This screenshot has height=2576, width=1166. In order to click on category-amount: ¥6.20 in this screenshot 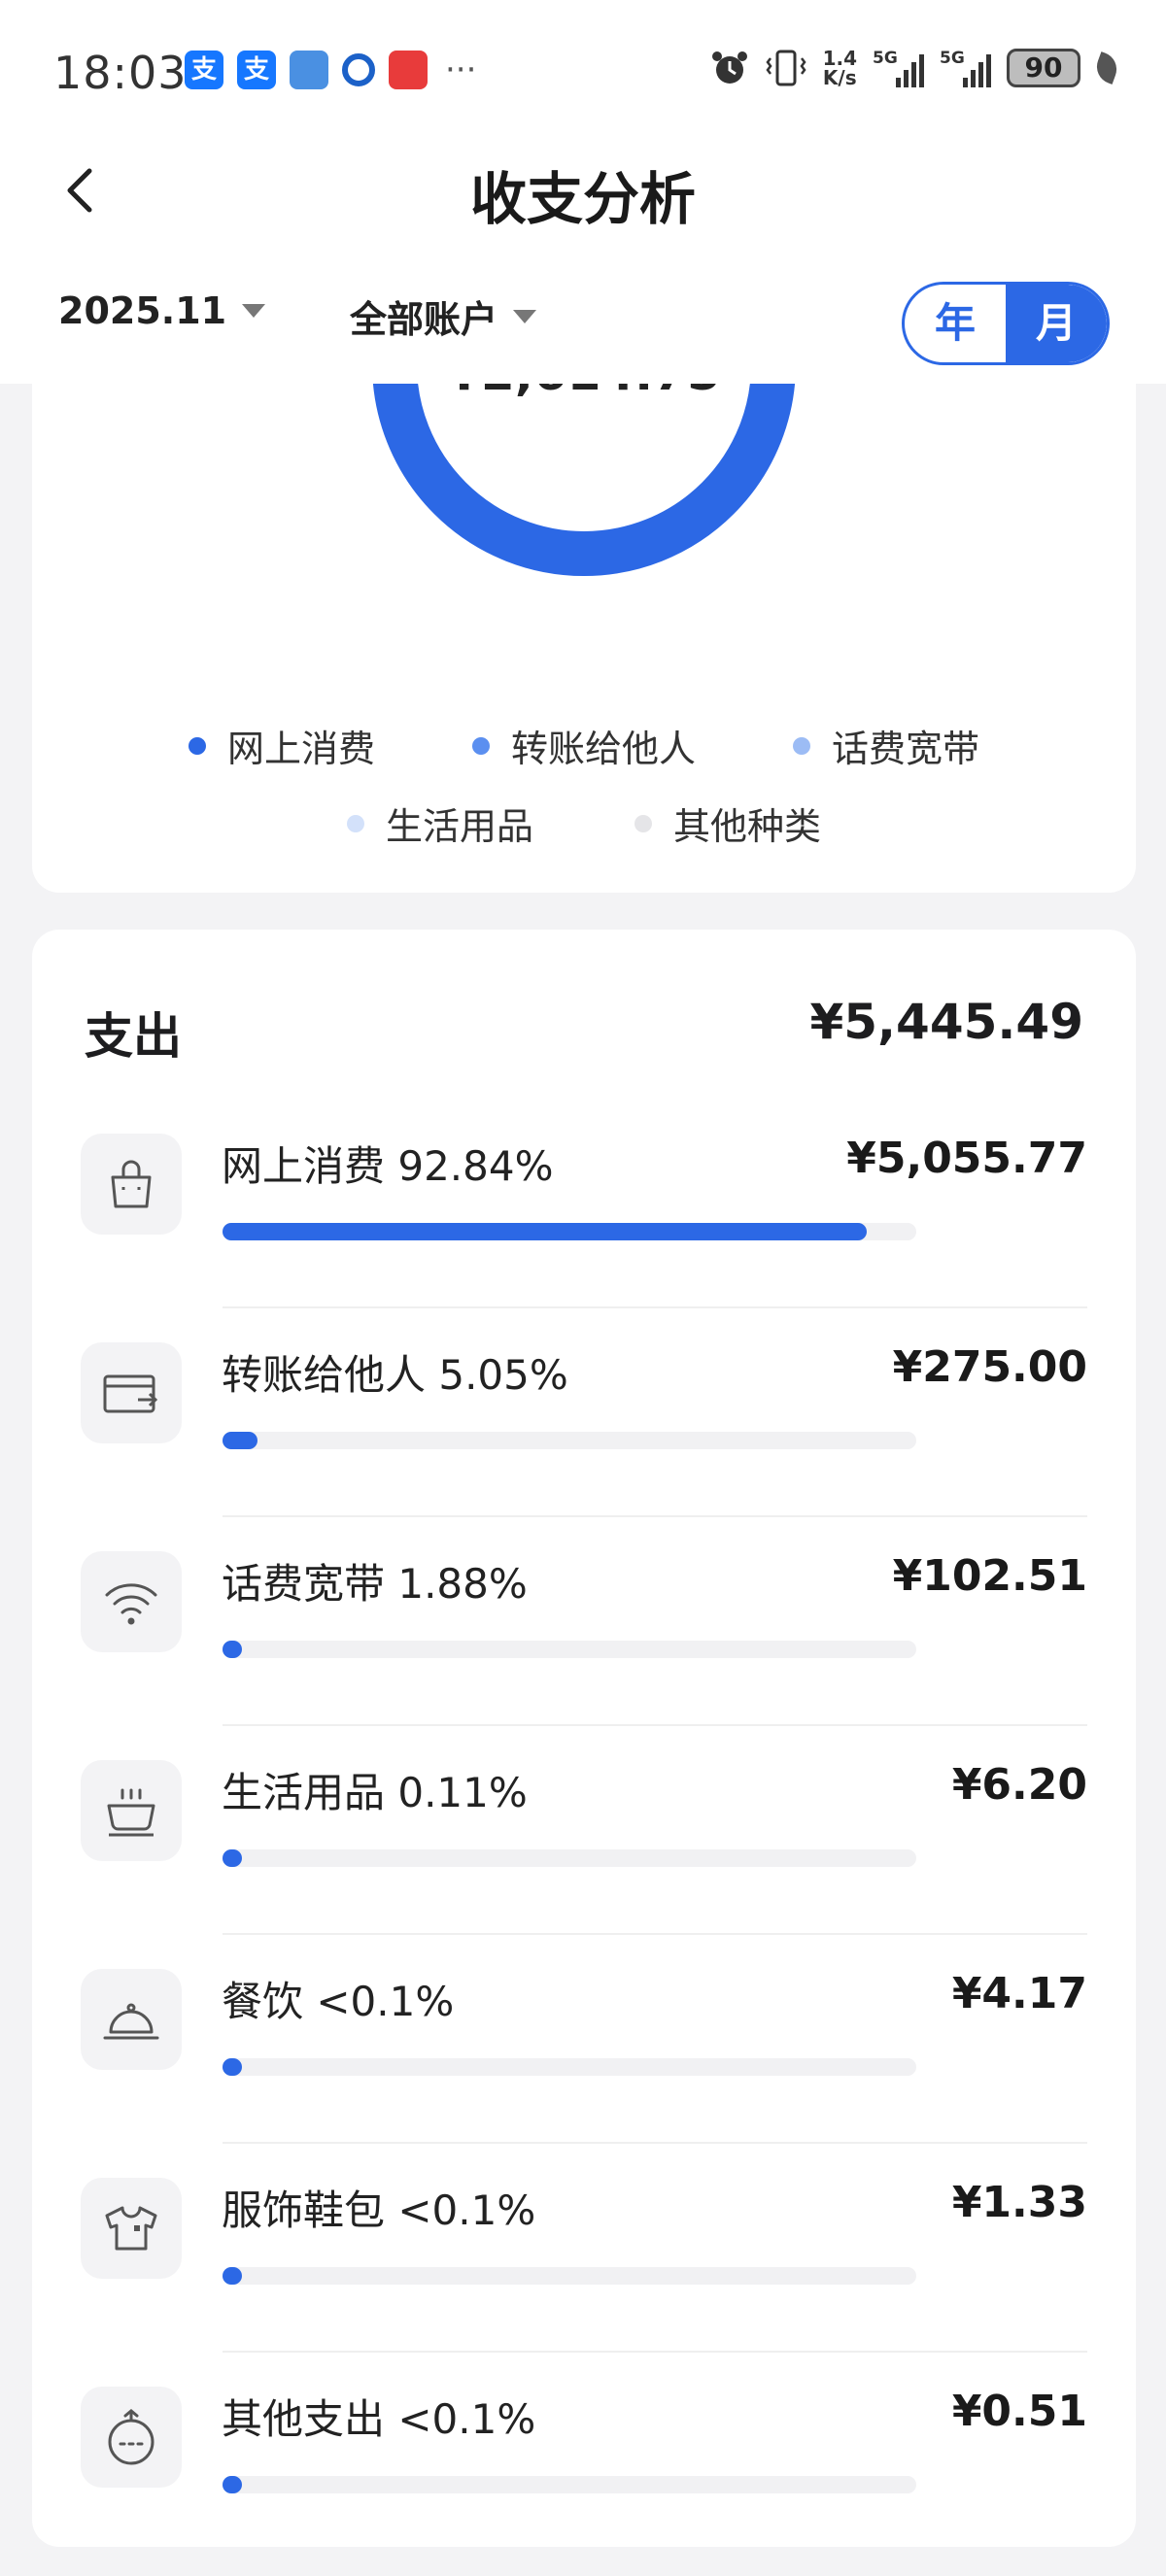, I will do `click(1019, 1785)`.